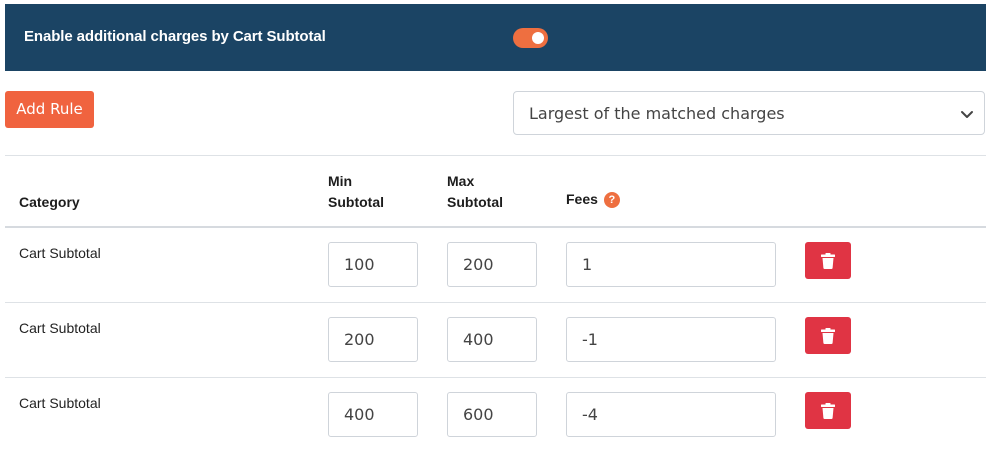 This screenshot has width=994, height=454. I want to click on enable-charges-toggle, so click(530, 38).